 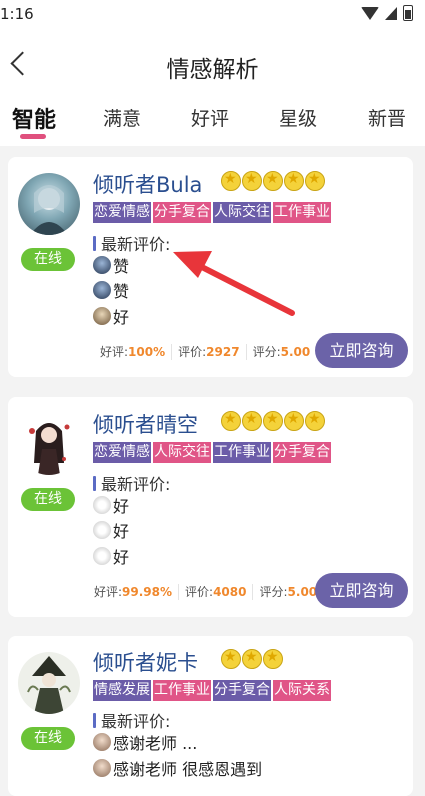 What do you see at coordinates (136, 352) in the screenshot?
I see `praise-rate-stat: 好评:100%` at bounding box center [136, 352].